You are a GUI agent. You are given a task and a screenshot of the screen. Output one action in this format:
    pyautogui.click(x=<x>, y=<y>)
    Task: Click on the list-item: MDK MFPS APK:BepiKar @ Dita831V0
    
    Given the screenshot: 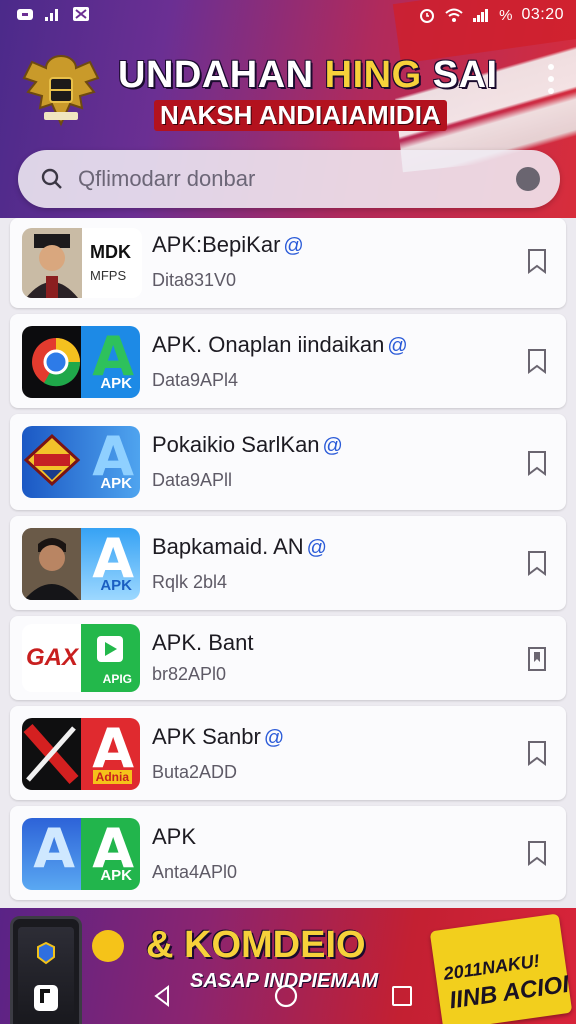 What is the action you would take?
    pyautogui.click(x=288, y=263)
    